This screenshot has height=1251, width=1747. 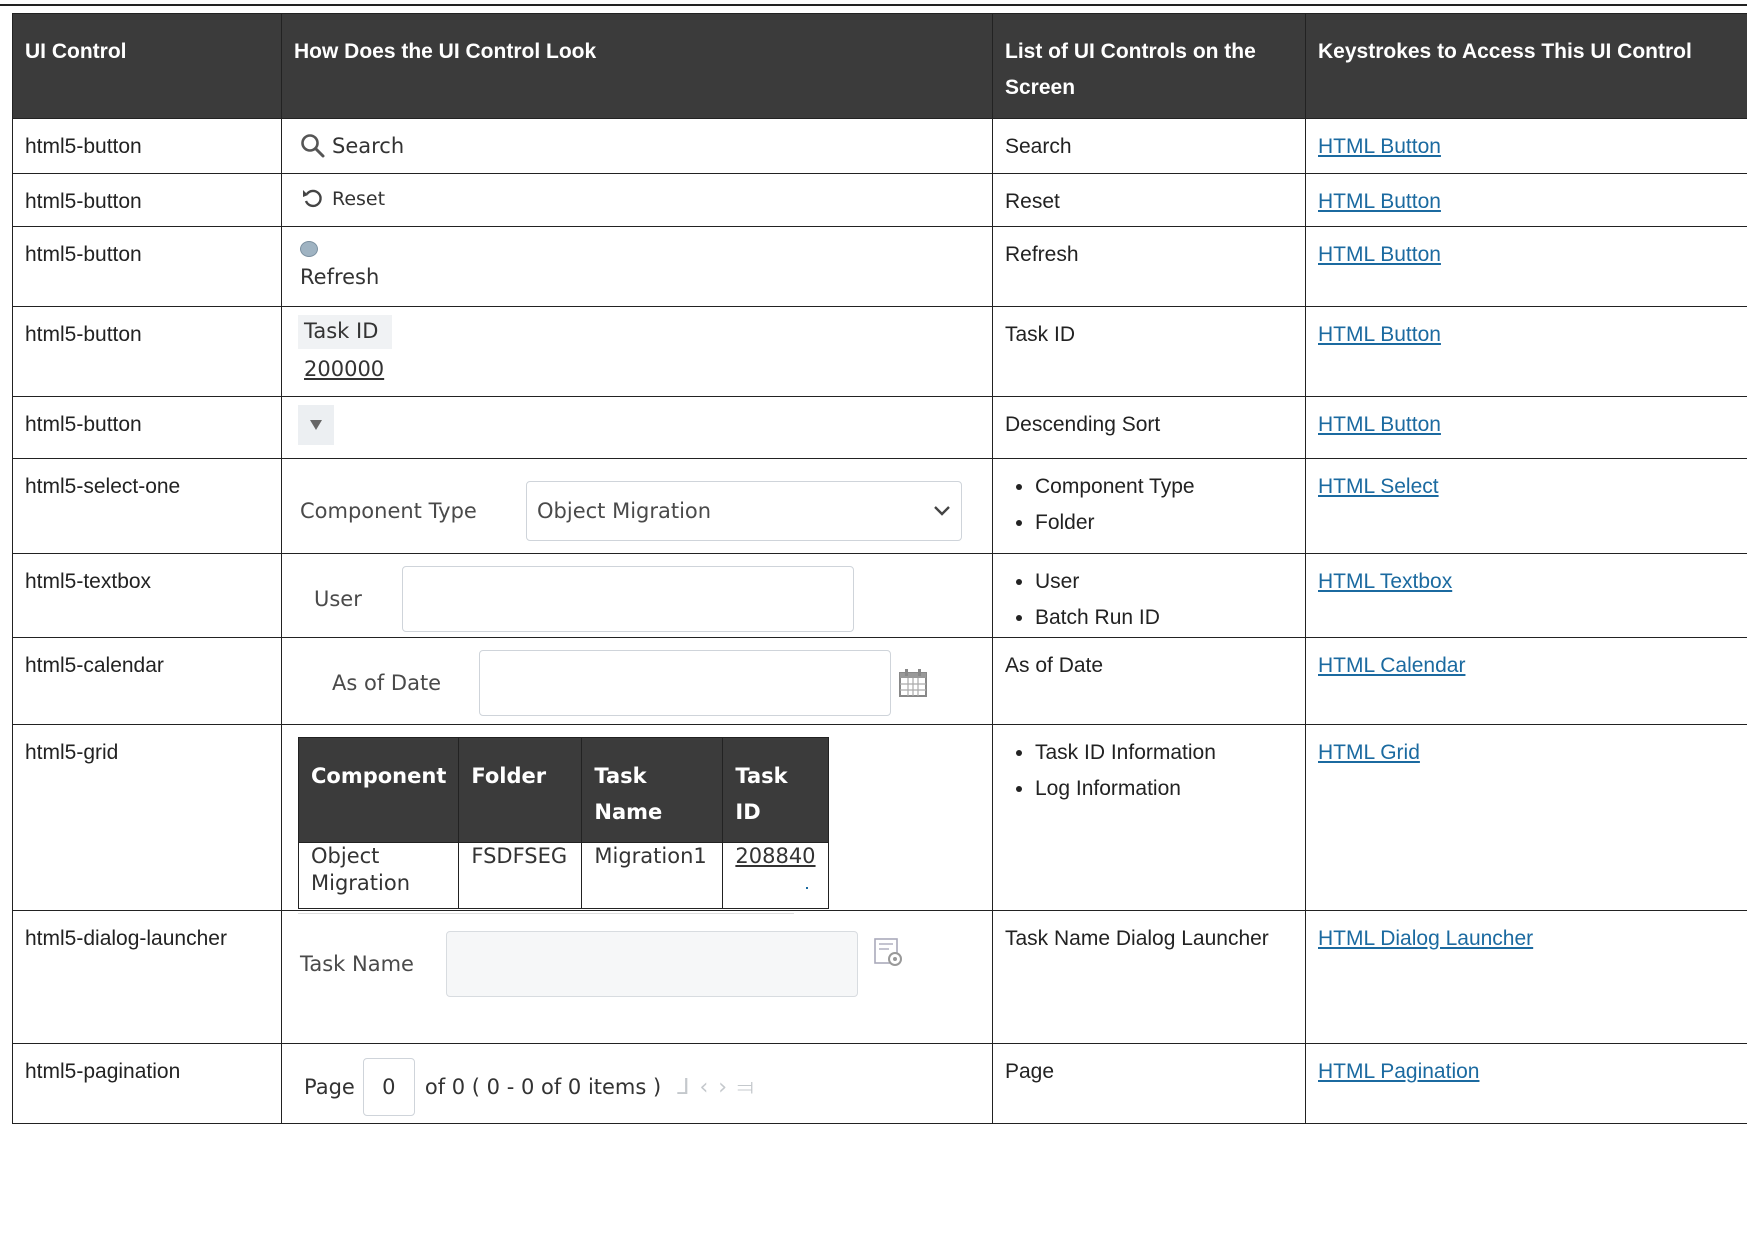 I want to click on screen-item: User, so click(x=1164, y=582).